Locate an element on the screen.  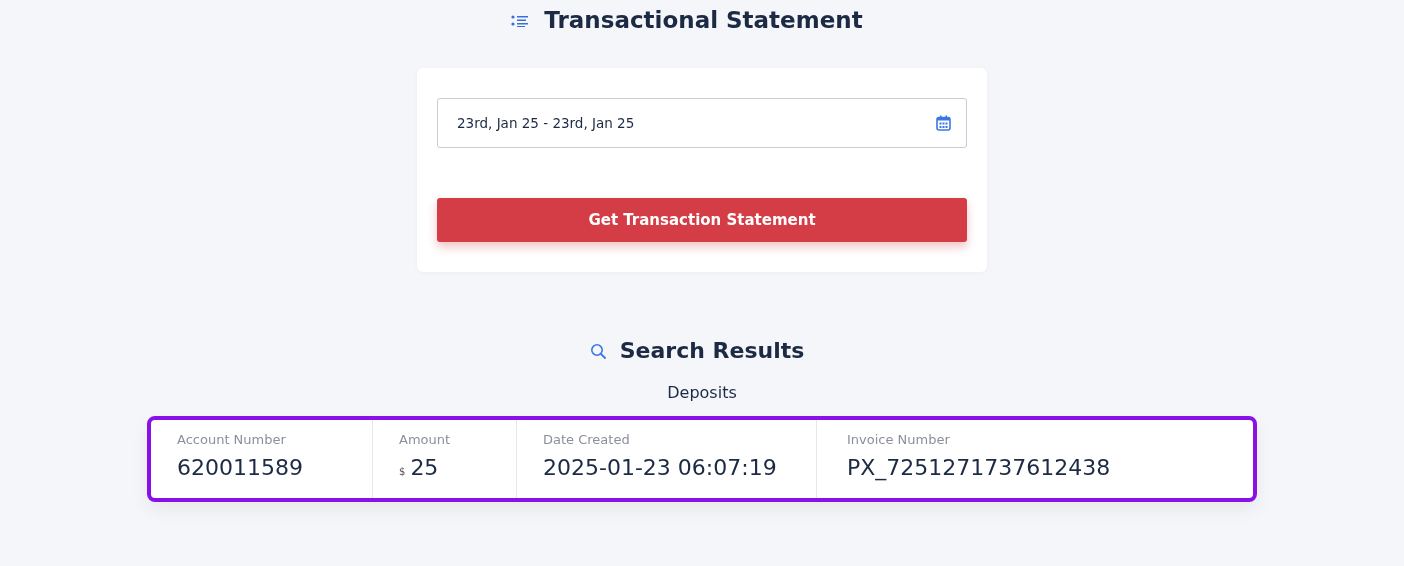
field-label: Date Created is located at coordinates (587, 440).